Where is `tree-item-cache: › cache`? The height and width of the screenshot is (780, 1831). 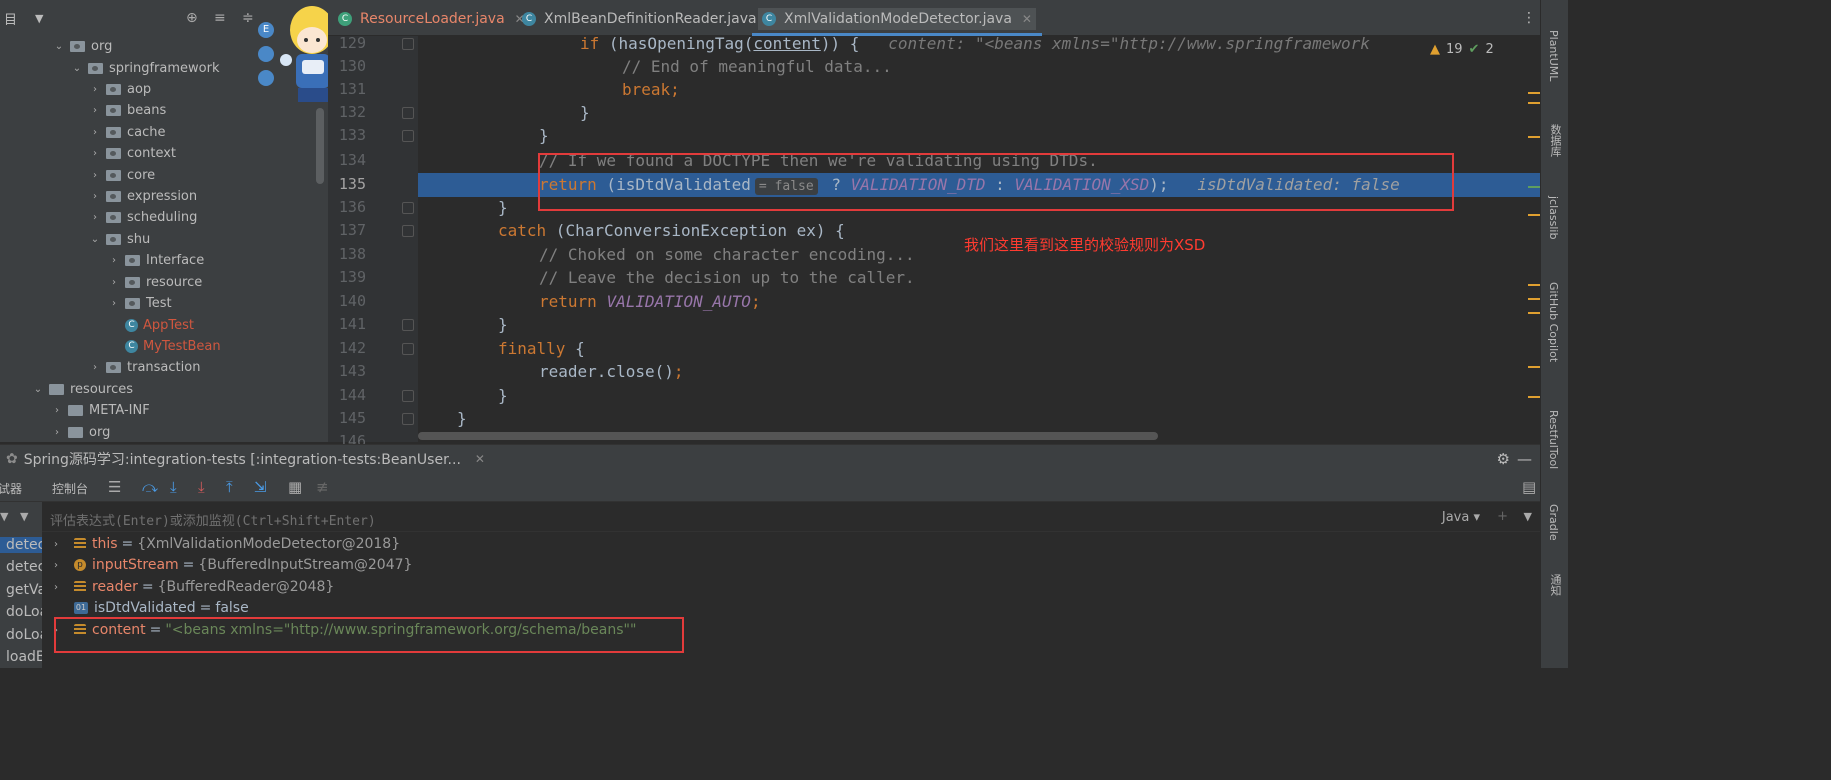 tree-item-cache: › cache is located at coordinates (127, 132).